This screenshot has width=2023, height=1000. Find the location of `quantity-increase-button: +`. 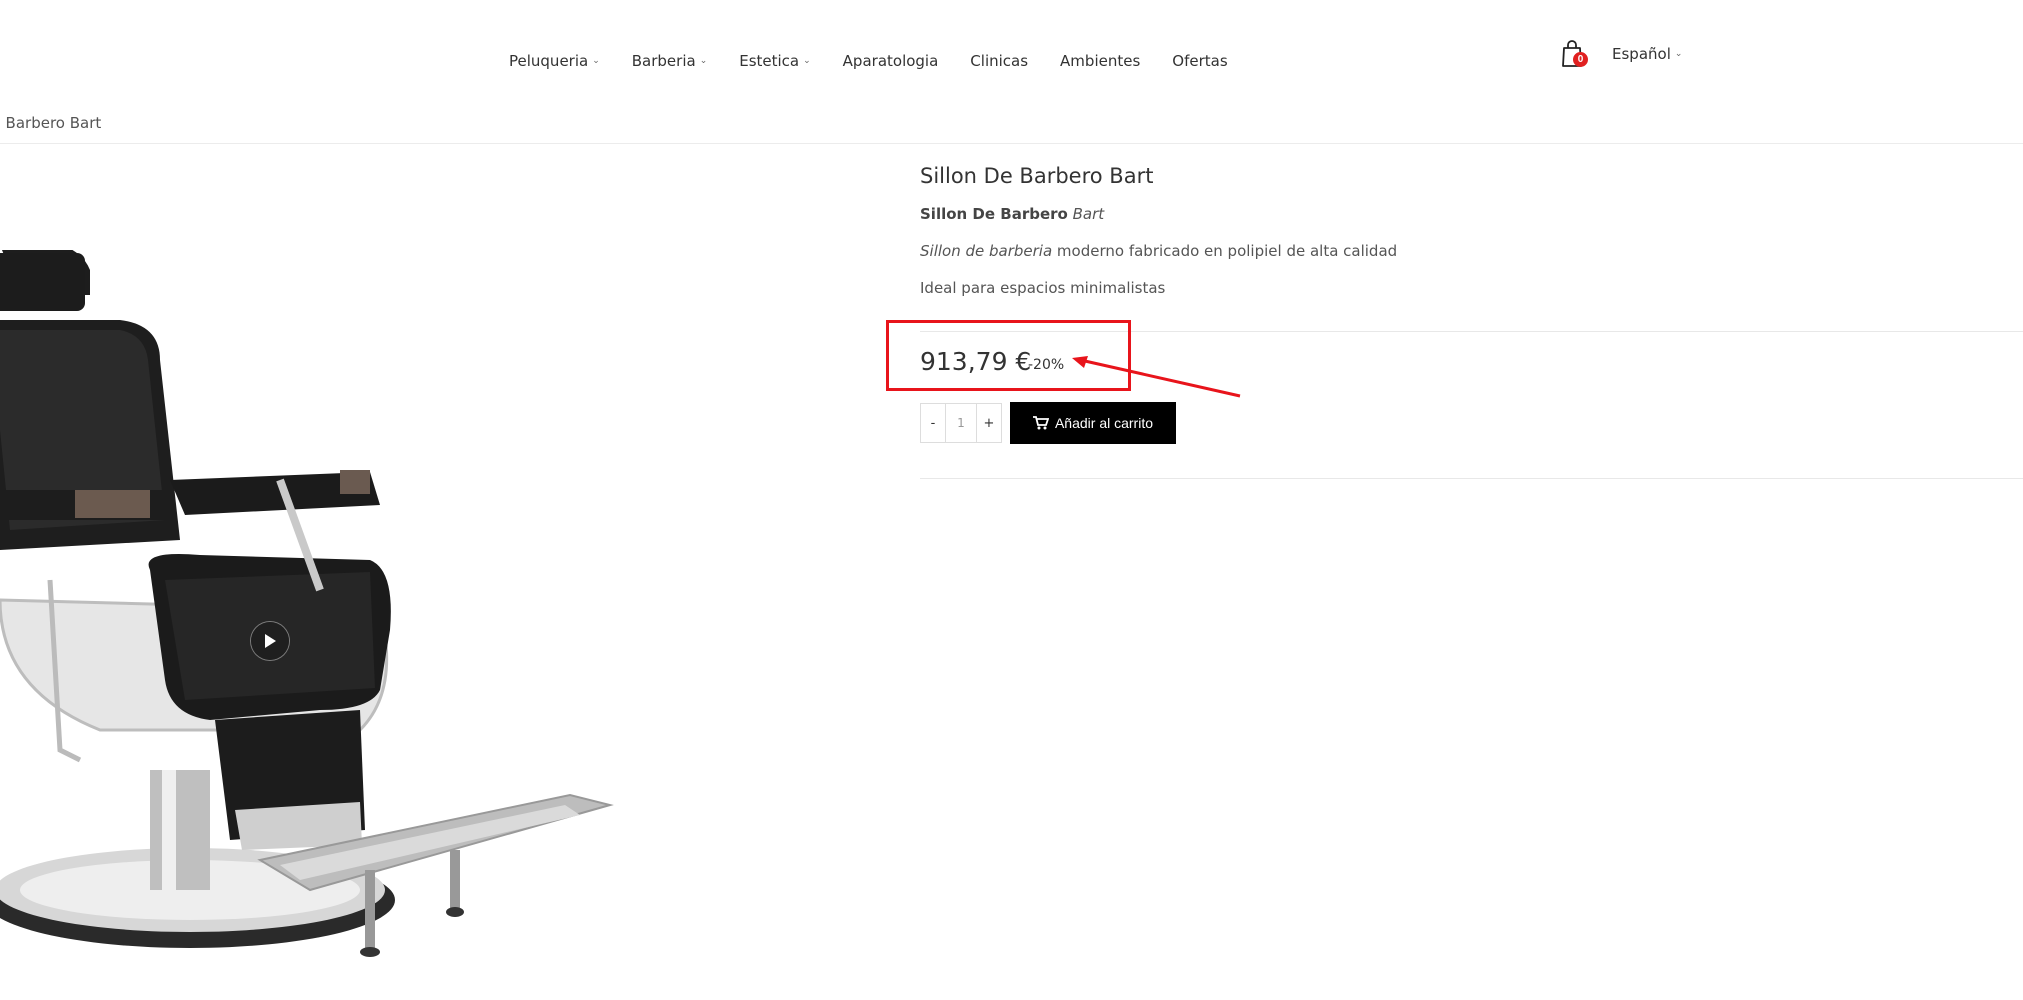

quantity-increase-button: + is located at coordinates (989, 423).